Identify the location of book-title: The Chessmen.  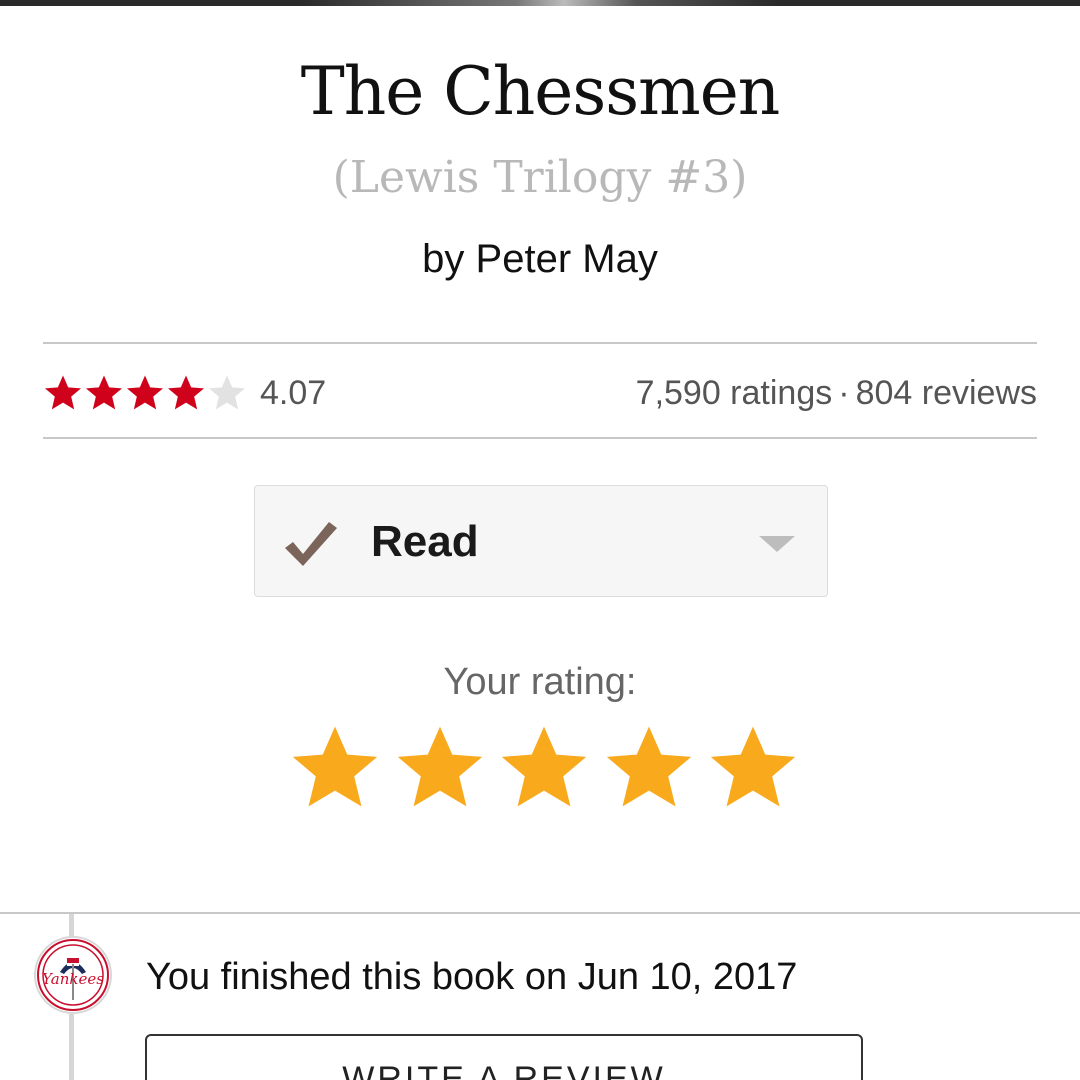
(540, 91).